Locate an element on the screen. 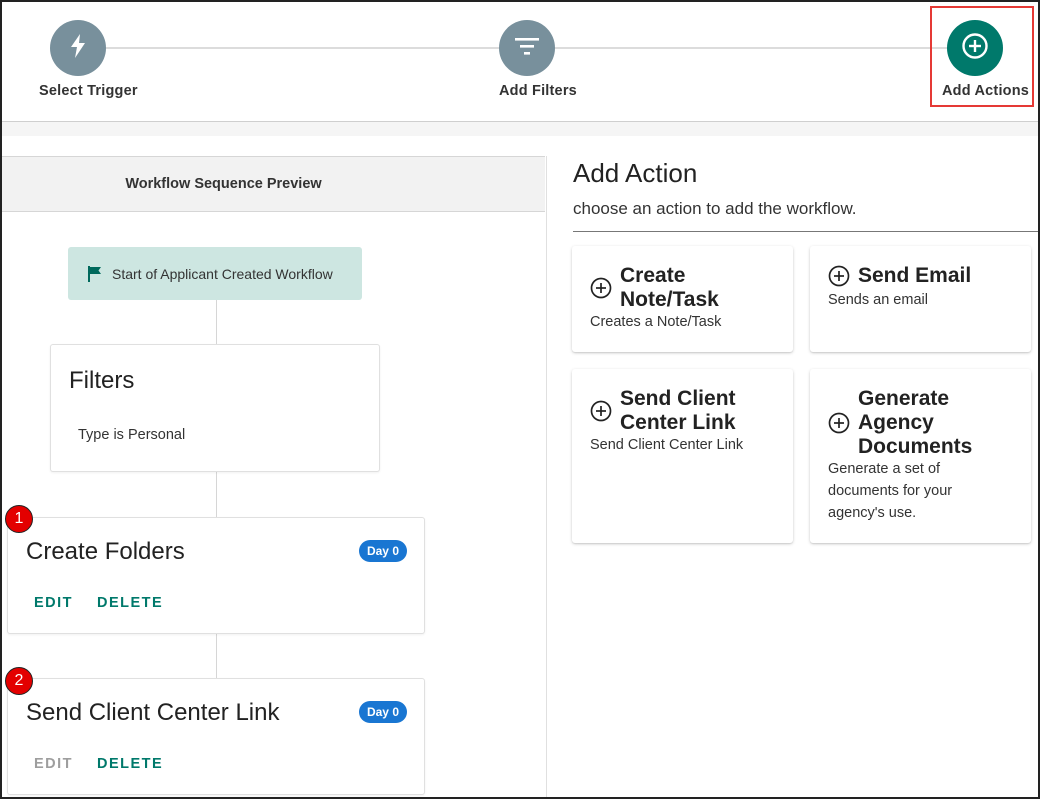 This screenshot has height=799, width=1040. step-number-badge: 2 is located at coordinates (19, 681).